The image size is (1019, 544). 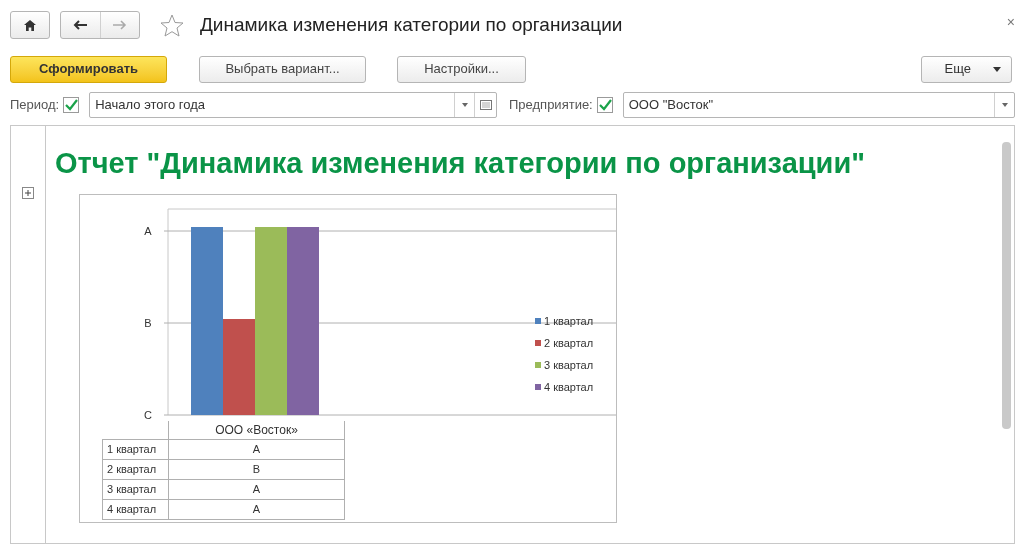 What do you see at coordinates (35, 105) in the screenshot?
I see `filter-label: Период:` at bounding box center [35, 105].